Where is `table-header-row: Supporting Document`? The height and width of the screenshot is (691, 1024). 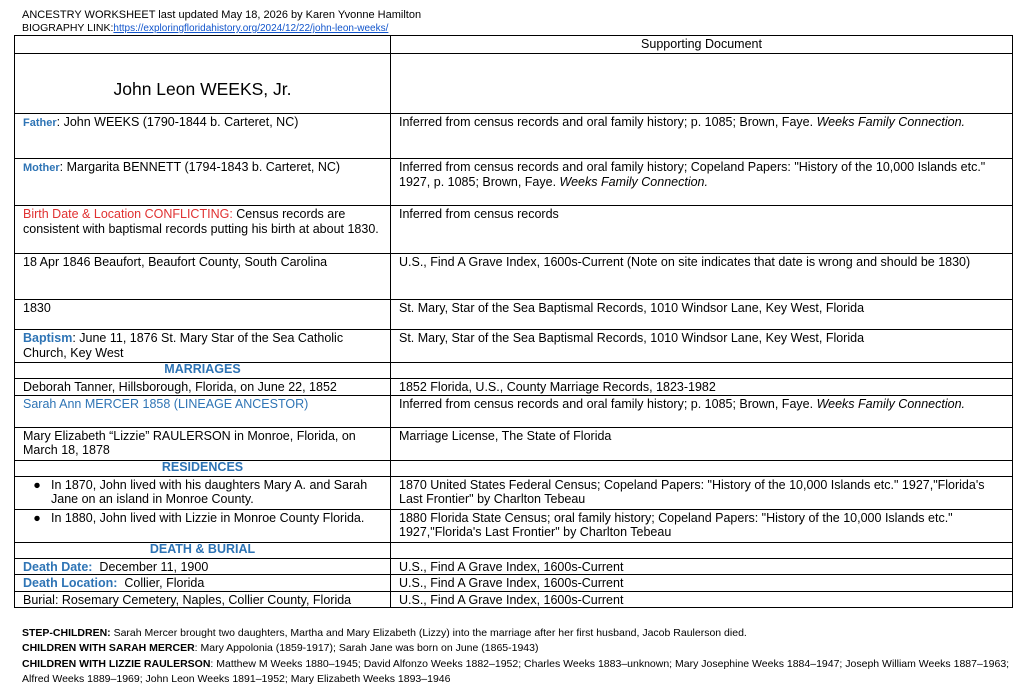 table-header-row: Supporting Document is located at coordinates (513, 44).